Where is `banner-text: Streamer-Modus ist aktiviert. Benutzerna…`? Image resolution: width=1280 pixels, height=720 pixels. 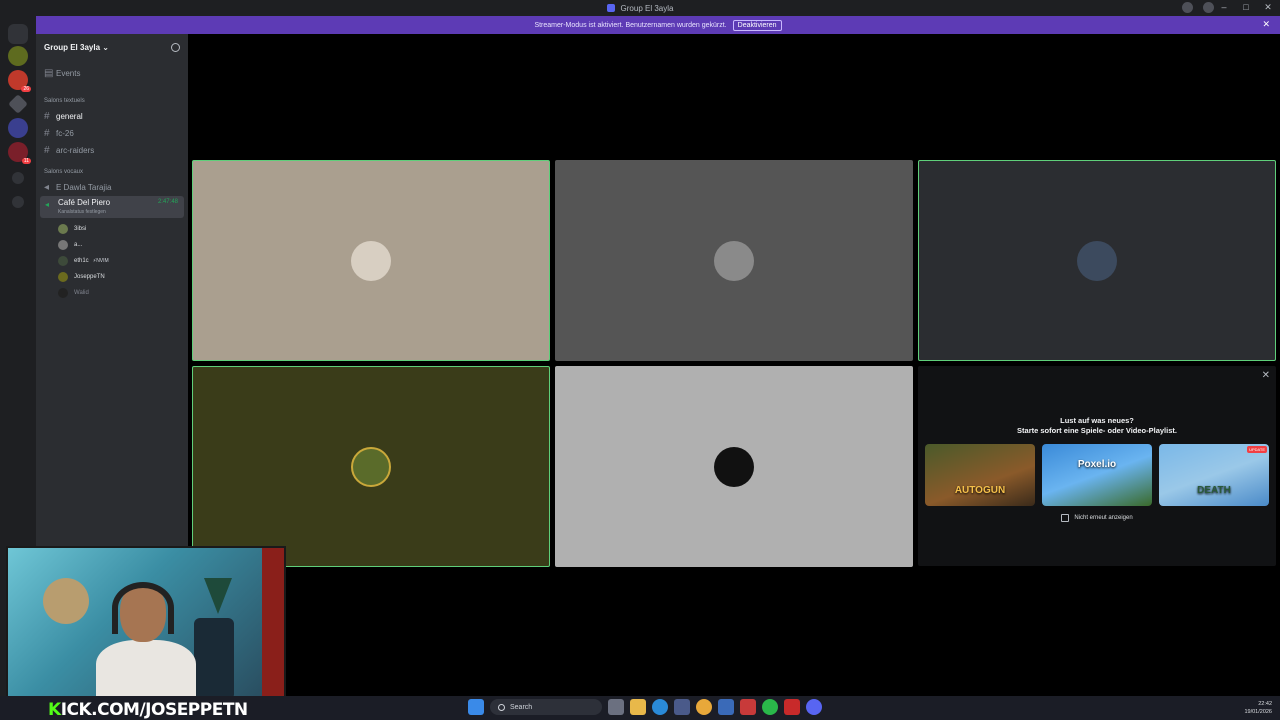
banner-text: Streamer-Modus ist aktiviert. Benutzerna… is located at coordinates (630, 25).